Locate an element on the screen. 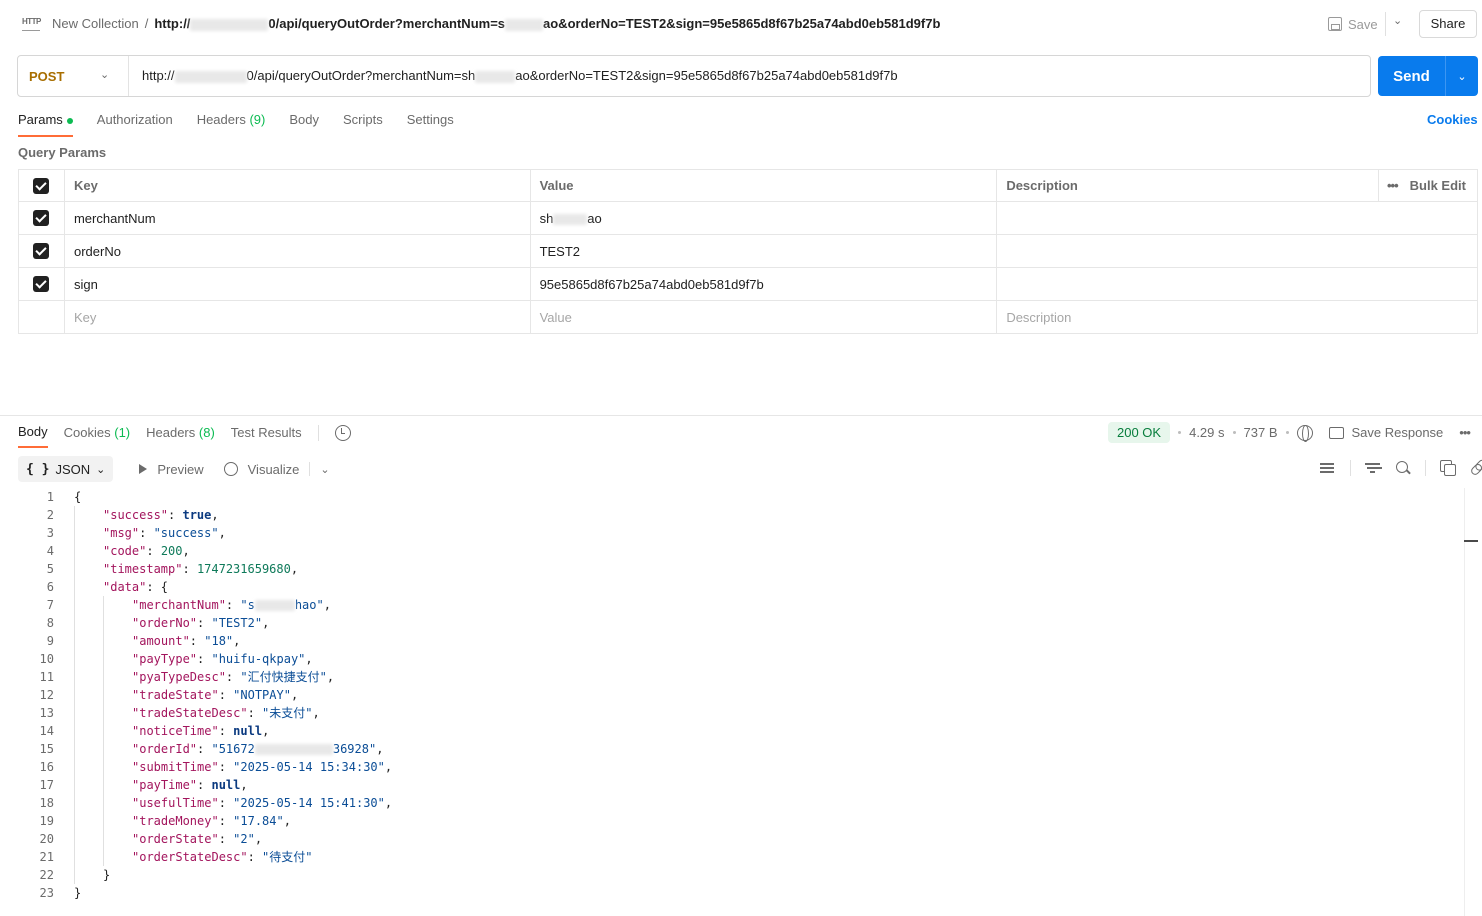 This screenshot has width=1482, height=916. share-button: Share is located at coordinates (1448, 24).